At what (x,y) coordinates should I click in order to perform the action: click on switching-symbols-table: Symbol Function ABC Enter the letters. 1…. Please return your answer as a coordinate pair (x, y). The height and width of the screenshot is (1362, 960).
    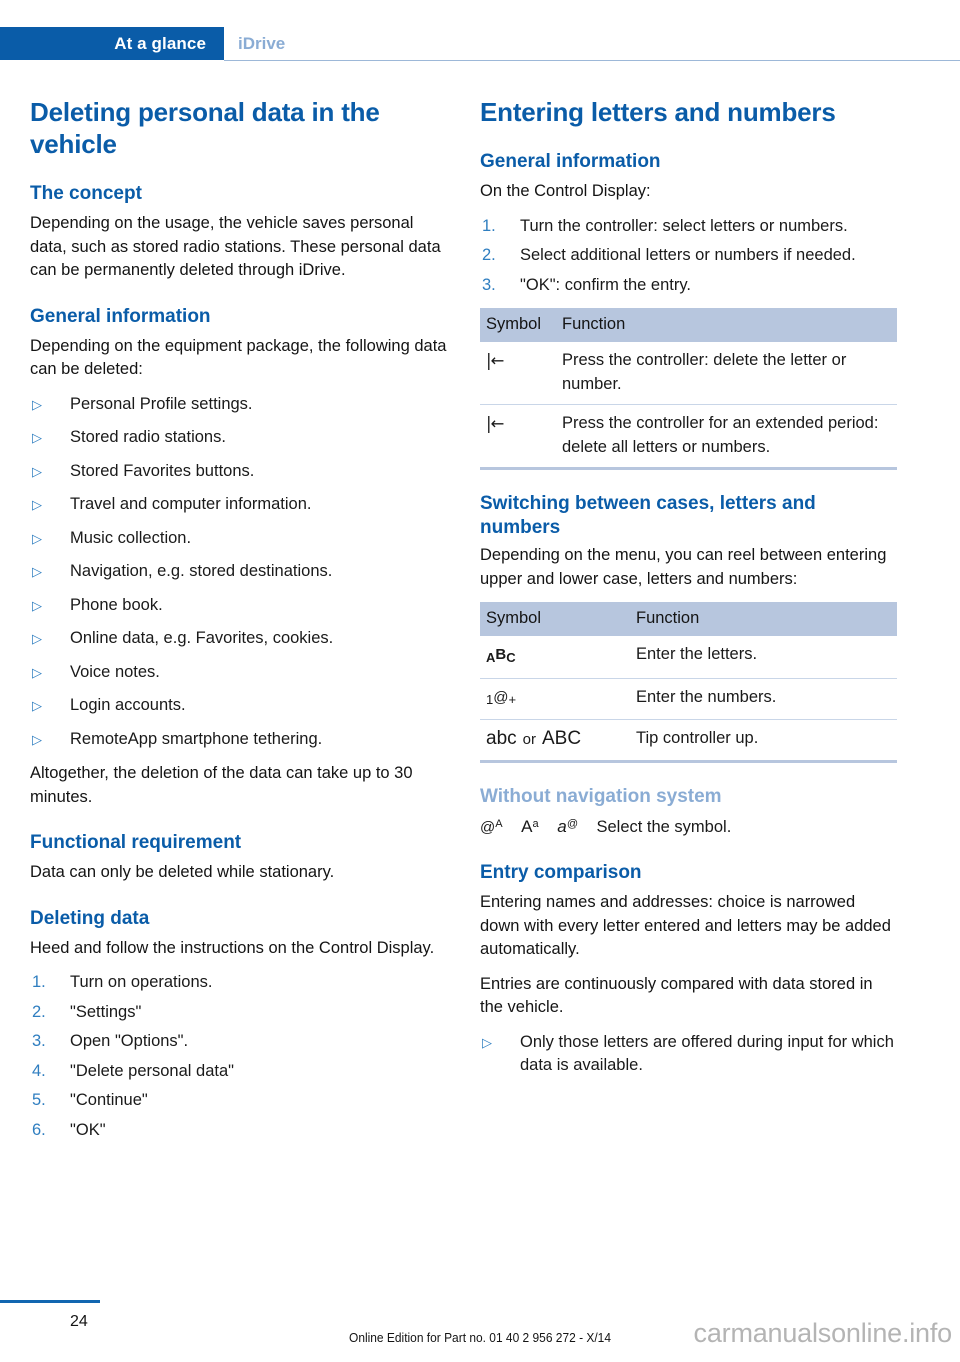
    Looking at the image, I should click on (688, 682).